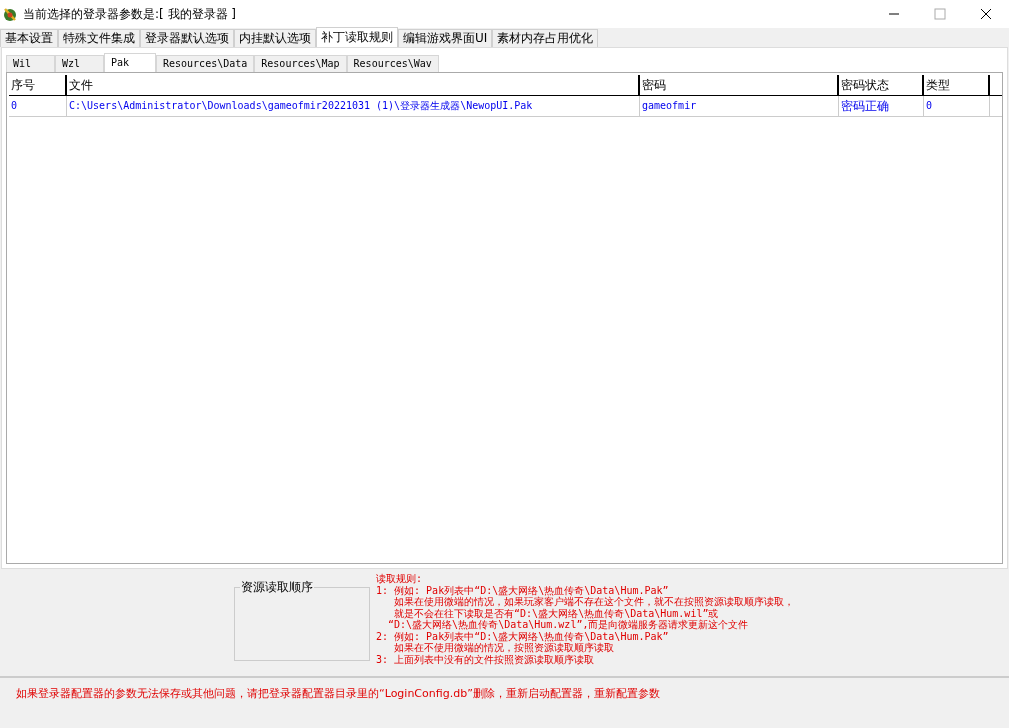  I want to click on rule-line: 2: 例如: Pak列表中“D:\盛大网络\热血传奇\Data\Hum.Pak”, so click(523, 636).